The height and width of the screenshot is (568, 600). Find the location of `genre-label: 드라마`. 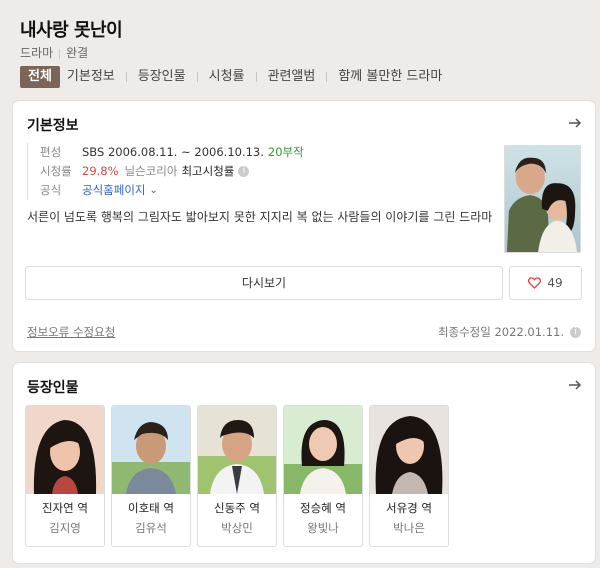

genre-label: 드라마 is located at coordinates (37, 53).